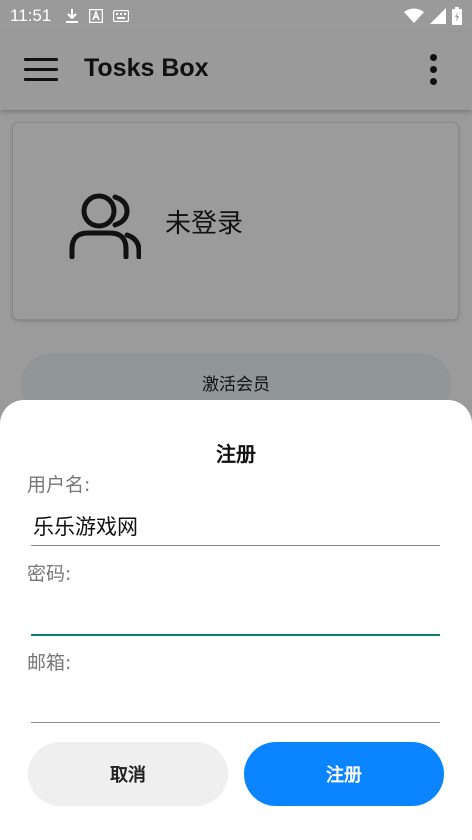 This screenshot has width=472, height=840. What do you see at coordinates (128, 774) in the screenshot?
I see `cancel-button: 取消` at bounding box center [128, 774].